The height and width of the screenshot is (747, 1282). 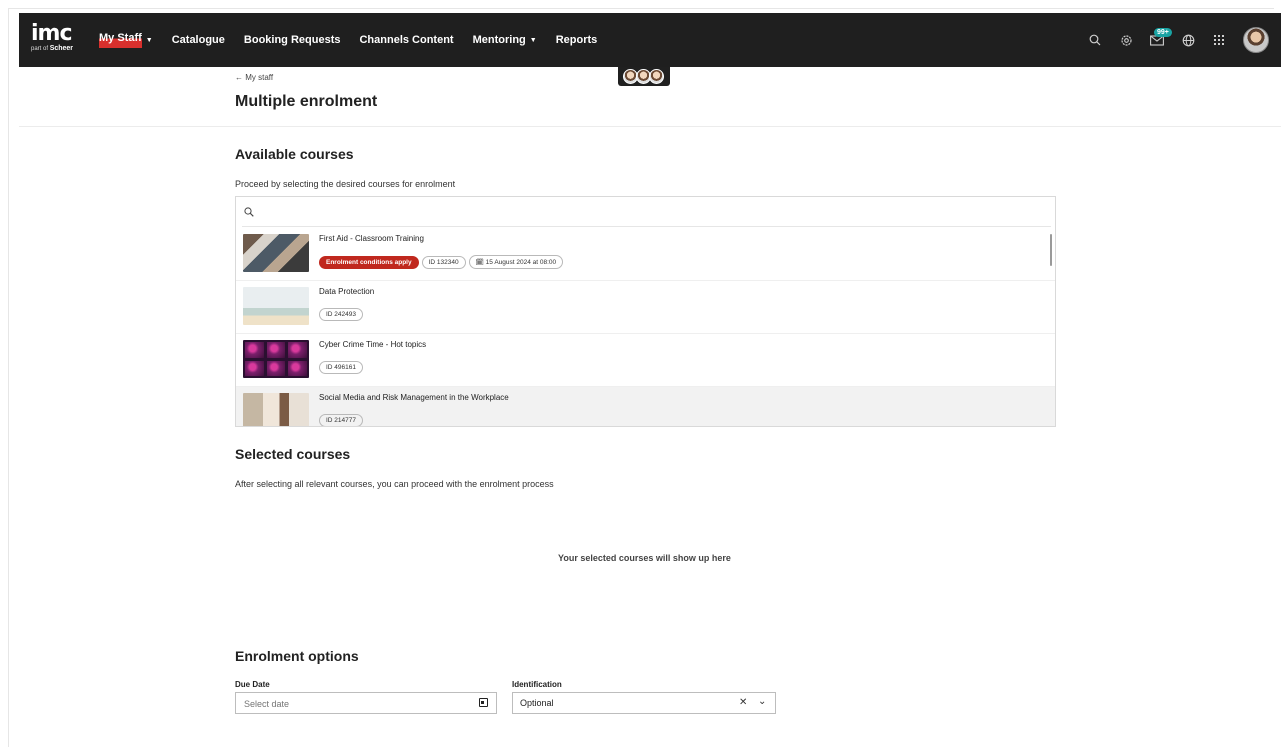 I want to click on course-tags: ID 242493, so click(x=342, y=314).